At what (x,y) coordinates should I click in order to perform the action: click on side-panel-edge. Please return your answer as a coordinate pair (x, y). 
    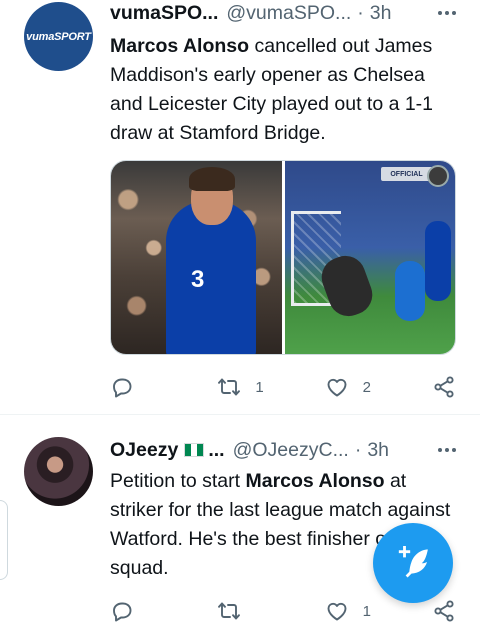
    Looking at the image, I should click on (4, 540).